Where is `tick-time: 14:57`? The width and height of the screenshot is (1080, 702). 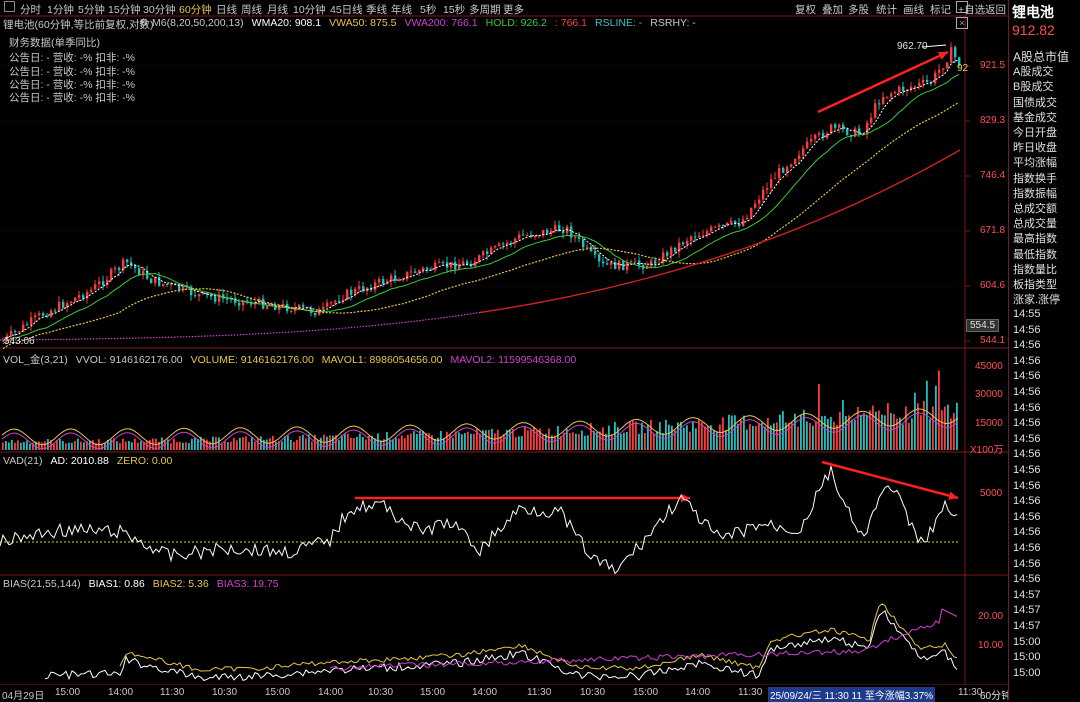
tick-time: 14:57 is located at coordinates (1027, 610).